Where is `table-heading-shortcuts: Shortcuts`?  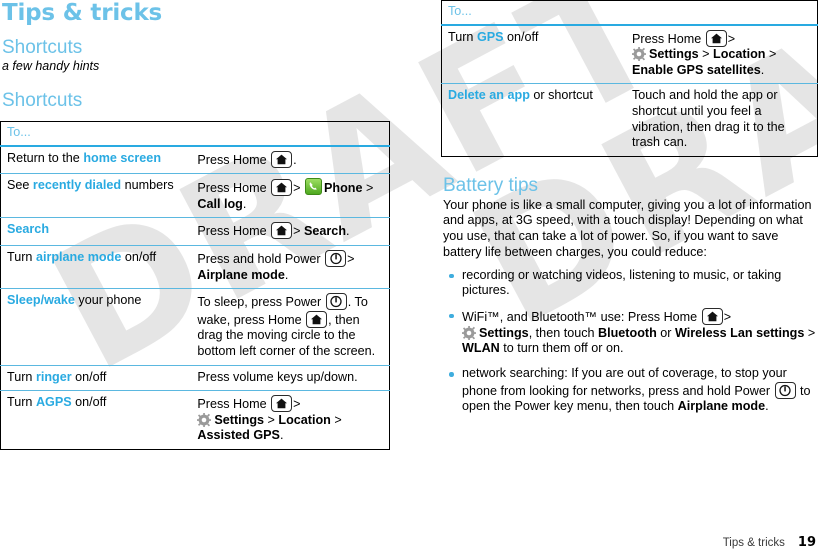 table-heading-shortcuts: Shortcuts is located at coordinates (42, 100).